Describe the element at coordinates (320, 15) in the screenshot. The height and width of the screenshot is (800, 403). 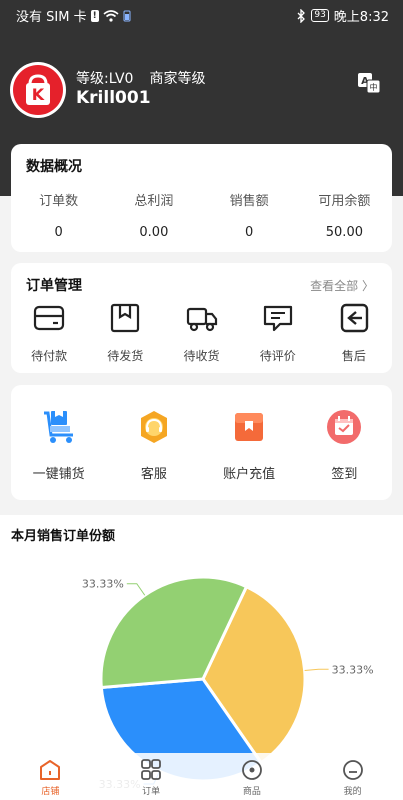
I see `battery-icon: 93` at that location.